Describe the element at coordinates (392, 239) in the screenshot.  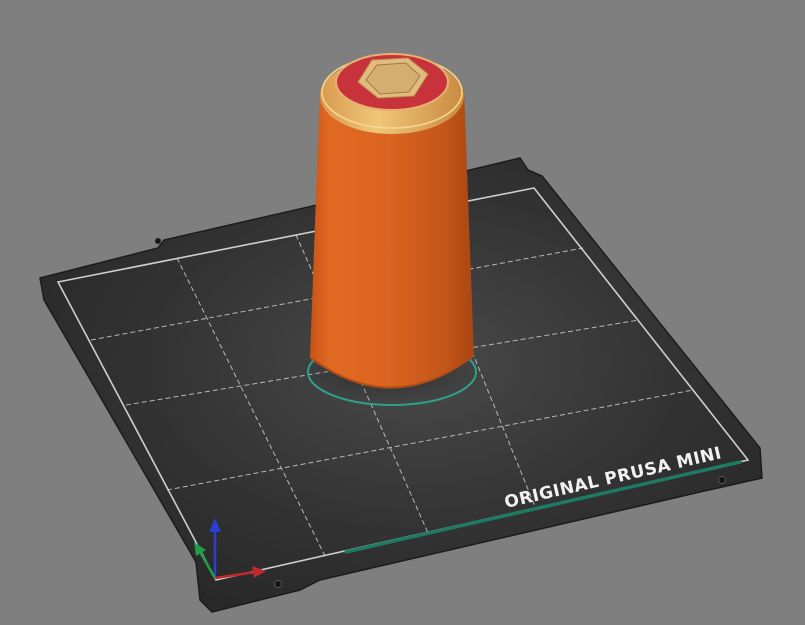
I see `object-body` at that location.